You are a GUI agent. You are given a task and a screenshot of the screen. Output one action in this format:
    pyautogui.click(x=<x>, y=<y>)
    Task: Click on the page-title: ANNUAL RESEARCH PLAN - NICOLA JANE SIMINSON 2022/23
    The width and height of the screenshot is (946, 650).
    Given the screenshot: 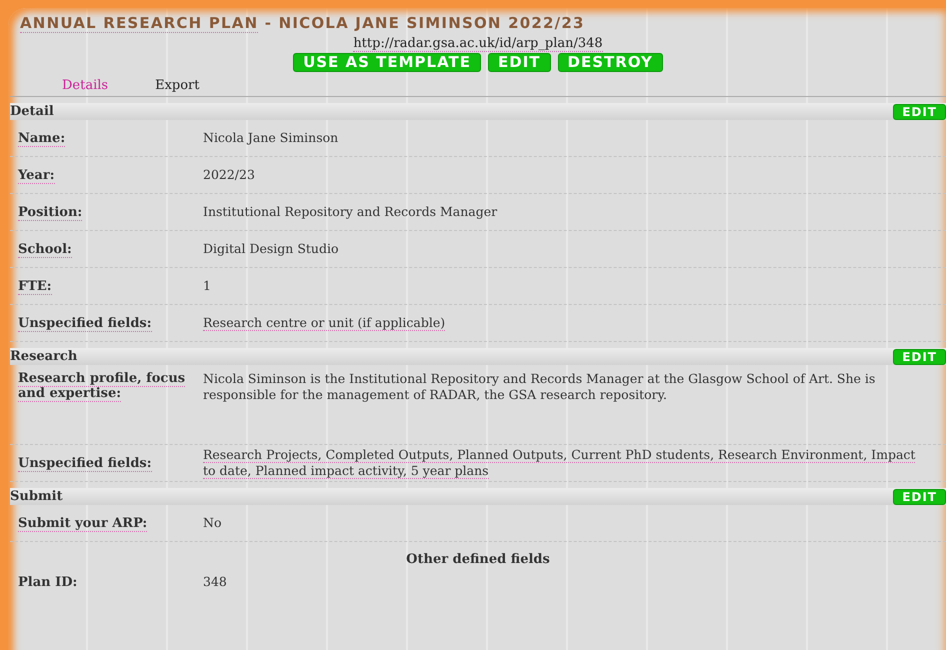 What is the action you would take?
    pyautogui.click(x=302, y=23)
    